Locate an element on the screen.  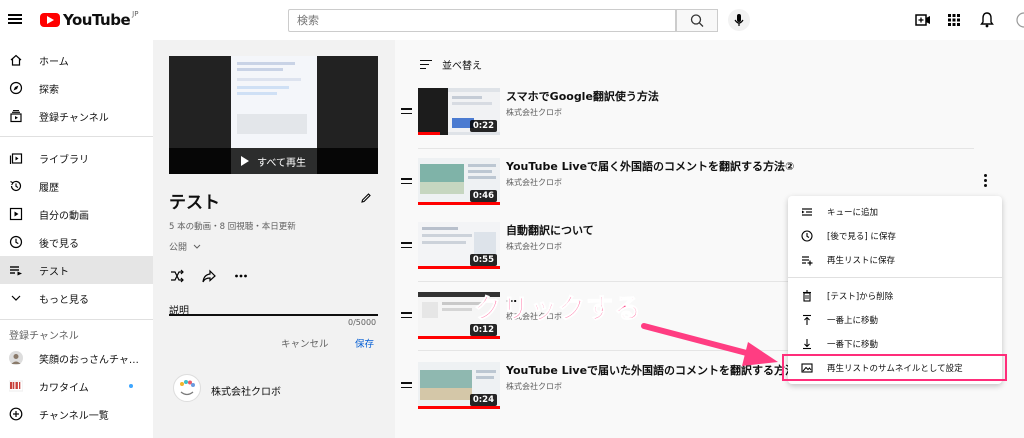
pencil-icon is located at coordinates (366, 198).